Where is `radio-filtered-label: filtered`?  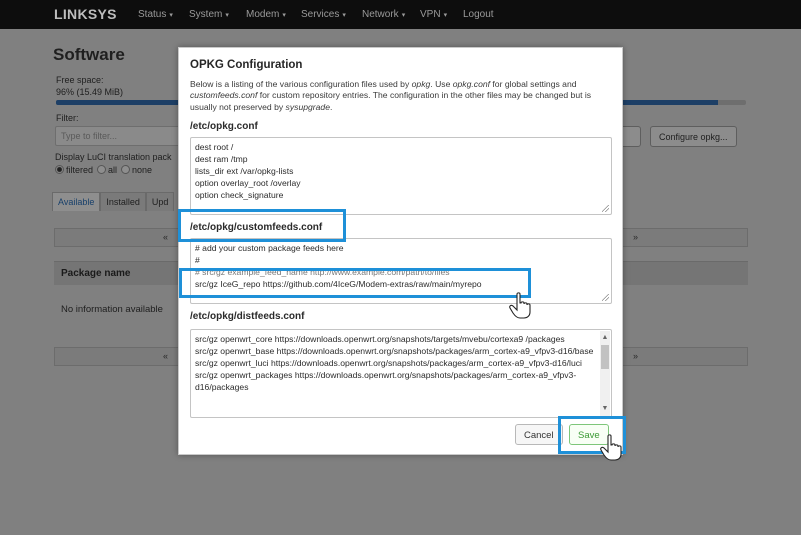
radio-filtered-label: filtered is located at coordinates (80, 170).